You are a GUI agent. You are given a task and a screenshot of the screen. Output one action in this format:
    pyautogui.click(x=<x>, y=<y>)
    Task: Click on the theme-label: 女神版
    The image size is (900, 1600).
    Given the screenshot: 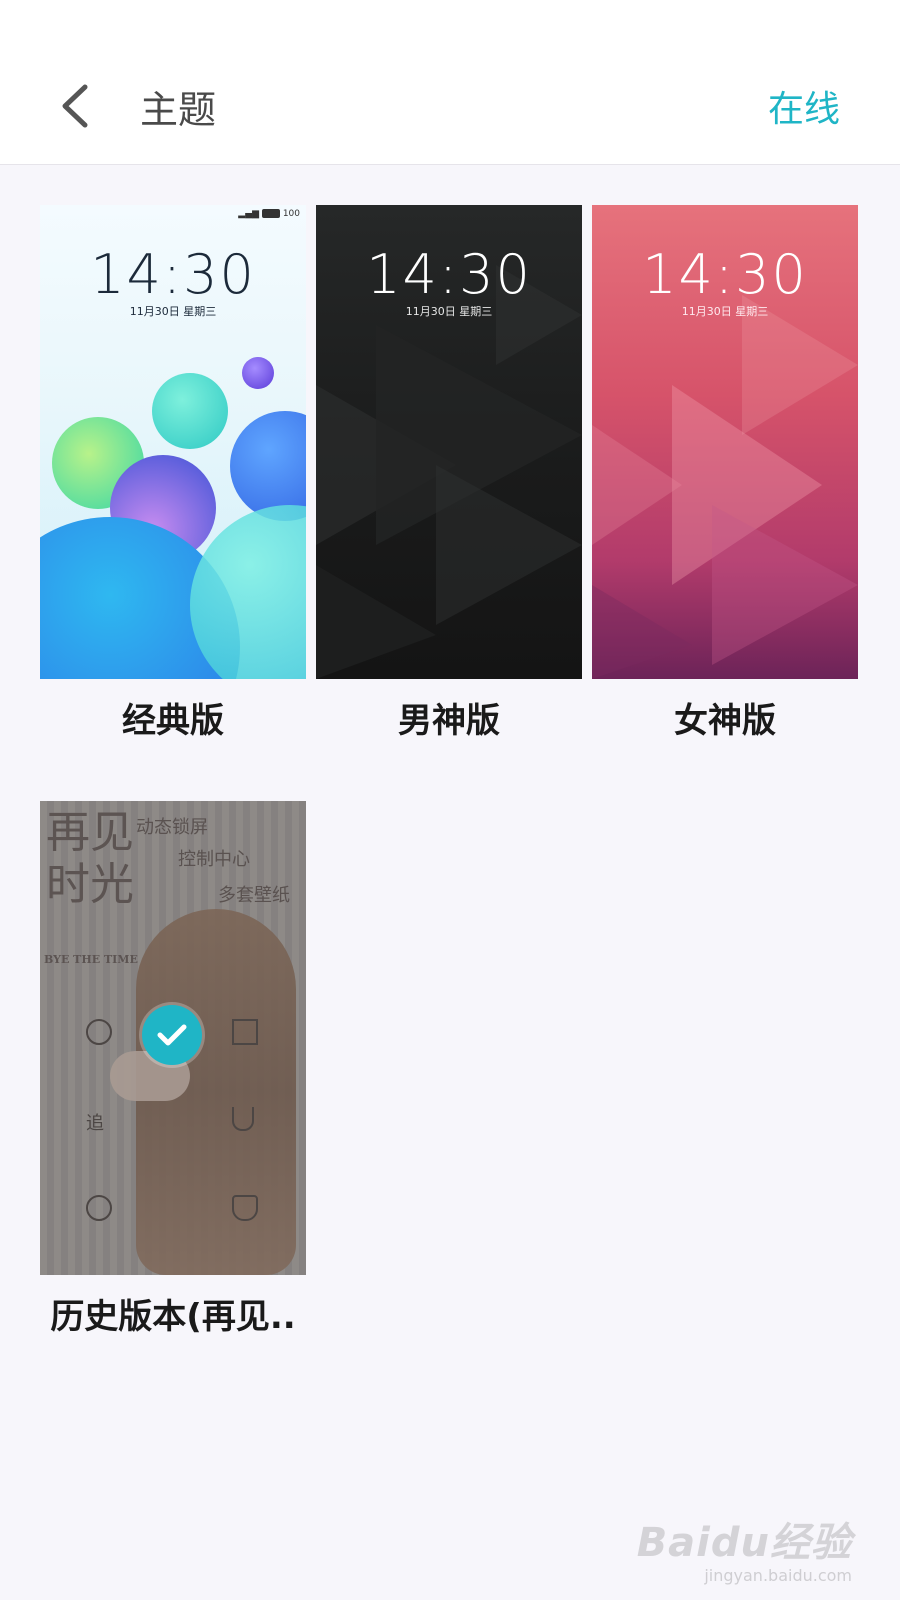 What is the action you would take?
    pyautogui.click(x=725, y=721)
    